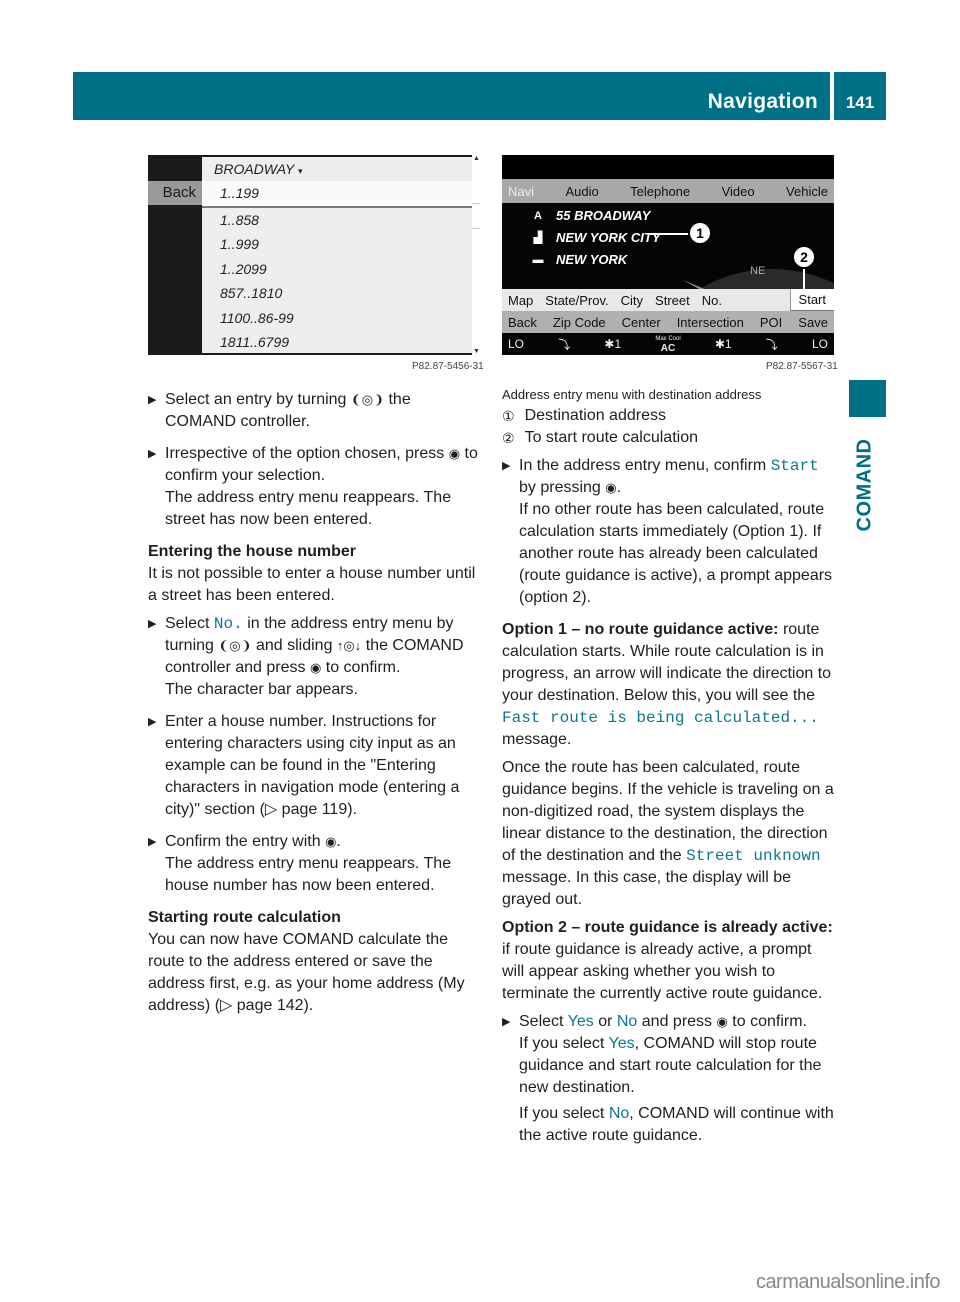  What do you see at coordinates (175, 193) in the screenshot?
I see `back-button: Back` at bounding box center [175, 193].